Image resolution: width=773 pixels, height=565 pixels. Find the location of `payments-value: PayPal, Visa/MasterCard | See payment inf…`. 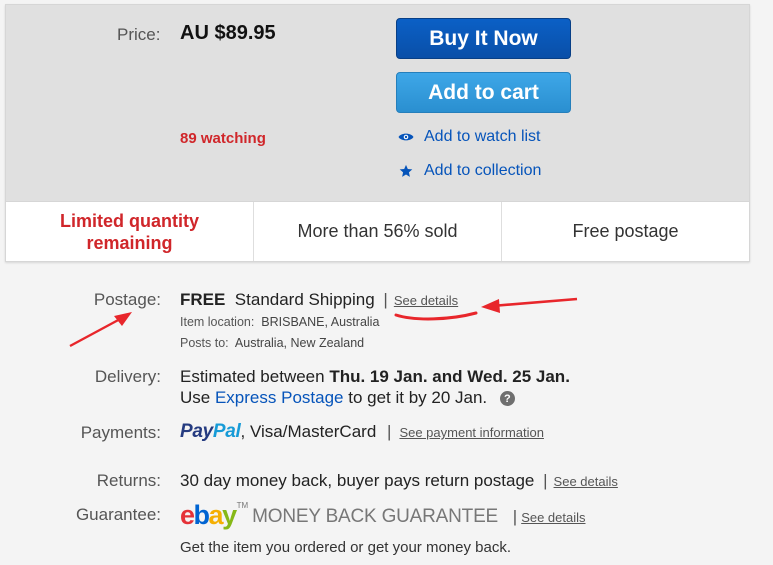

payments-value: PayPal, Visa/MasterCard | See payment inf… is located at coordinates (362, 432).